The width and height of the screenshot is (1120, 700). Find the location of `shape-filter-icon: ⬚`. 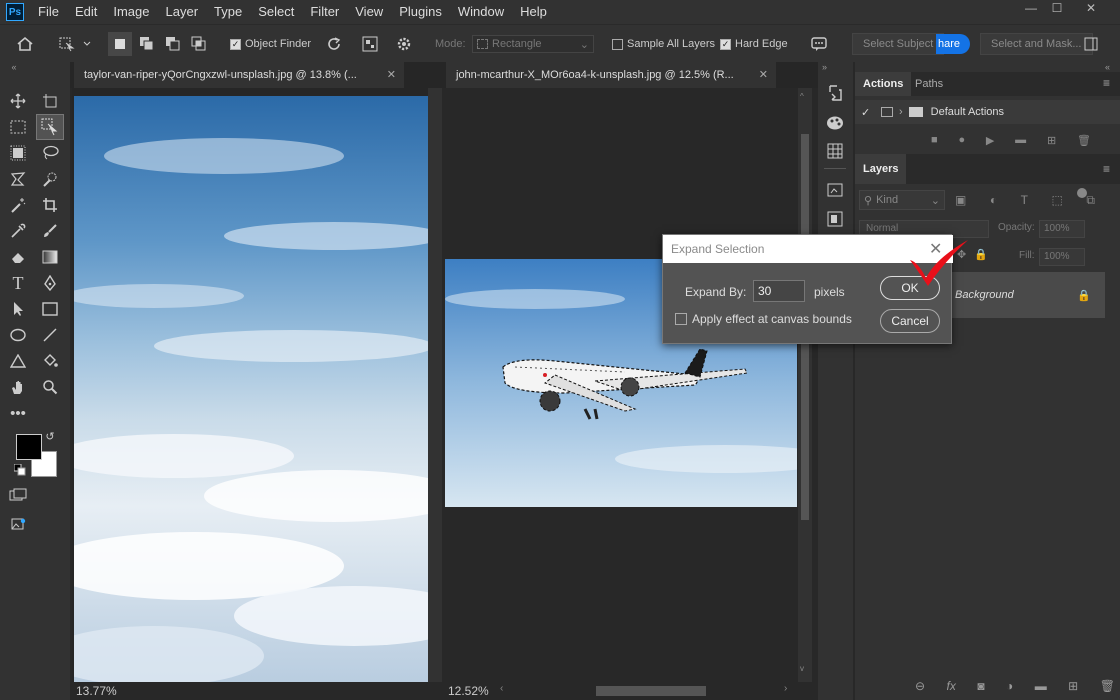

shape-filter-icon: ⬚ is located at coordinates (1057, 201).